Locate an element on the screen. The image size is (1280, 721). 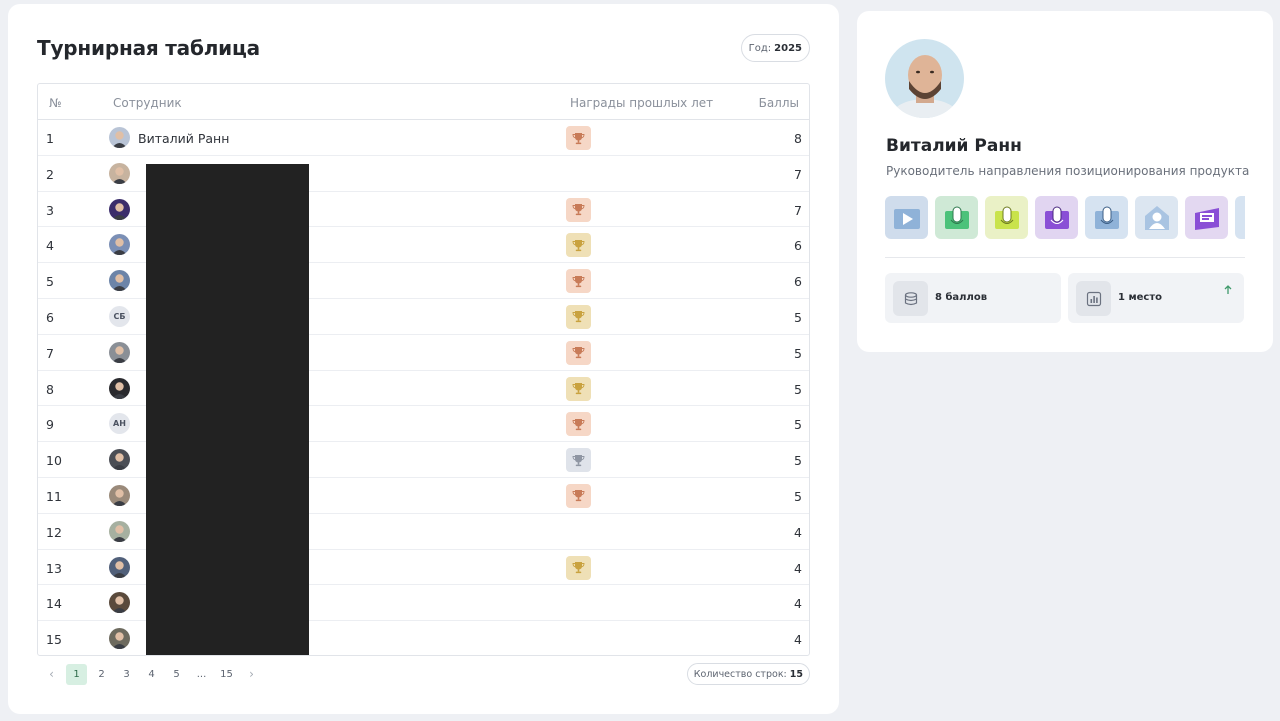
prev-page-icon: ‹ is located at coordinates (51, 674).